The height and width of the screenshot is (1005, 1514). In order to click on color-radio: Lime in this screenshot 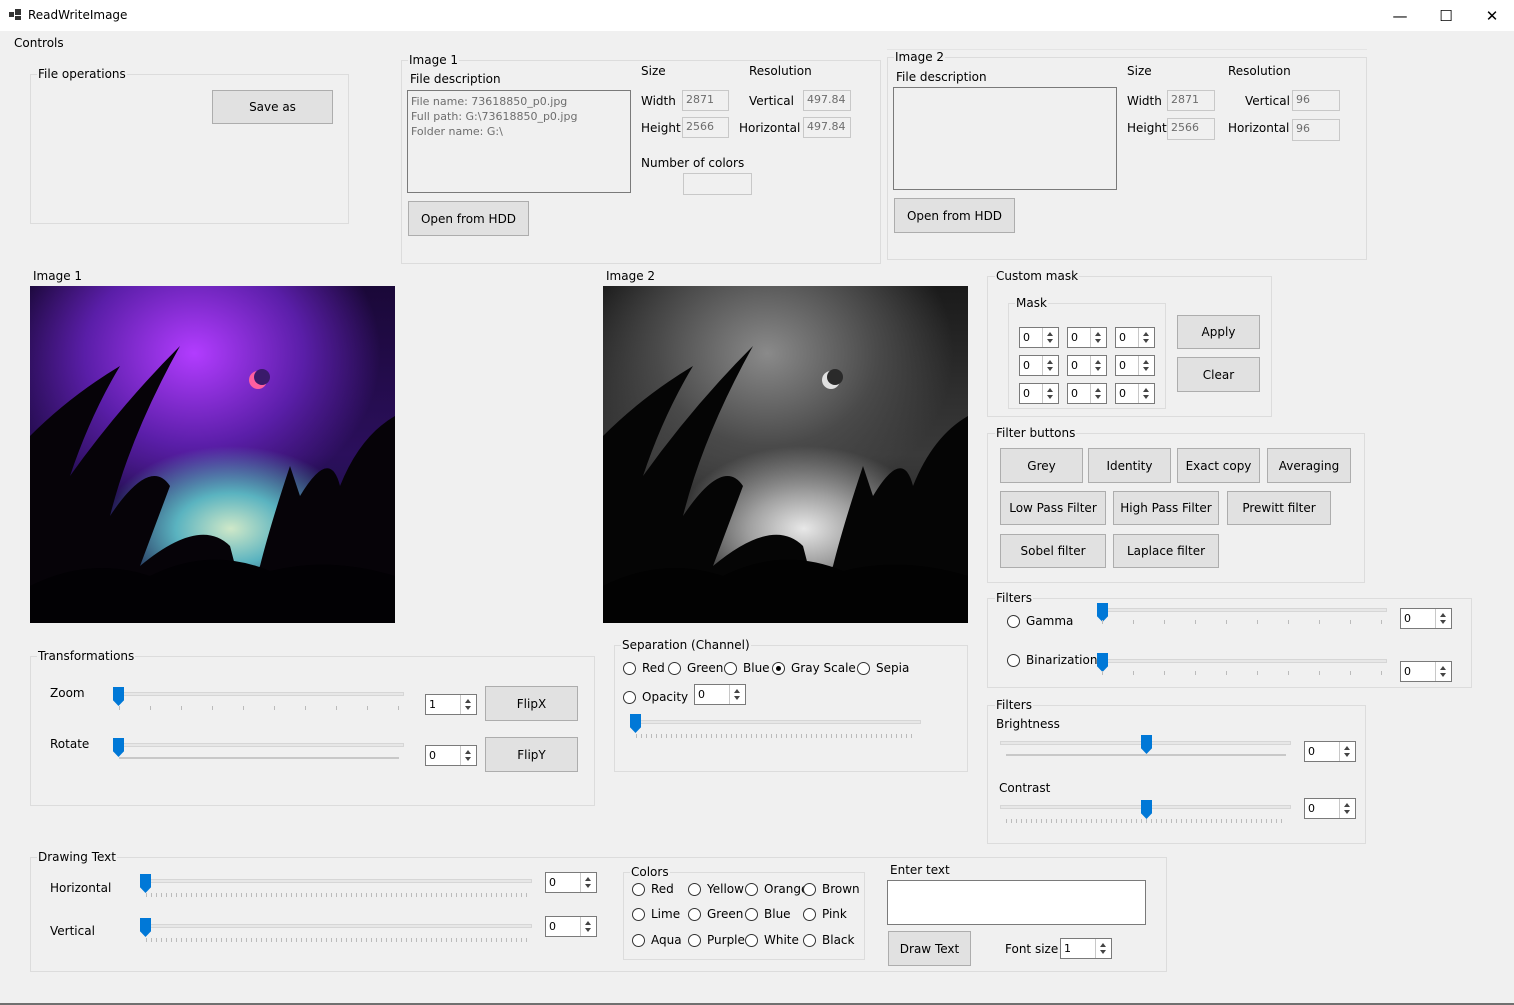, I will do `click(656, 914)`.